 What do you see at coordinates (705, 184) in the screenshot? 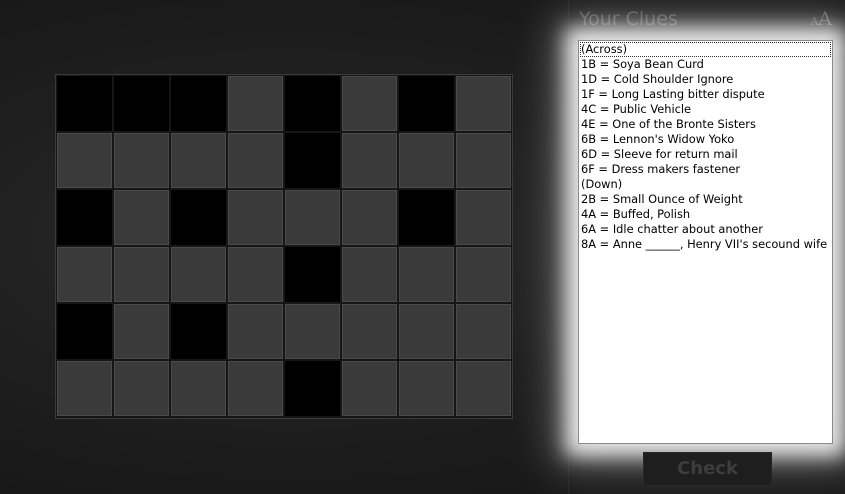
I see `clue-item: (Down)` at bounding box center [705, 184].